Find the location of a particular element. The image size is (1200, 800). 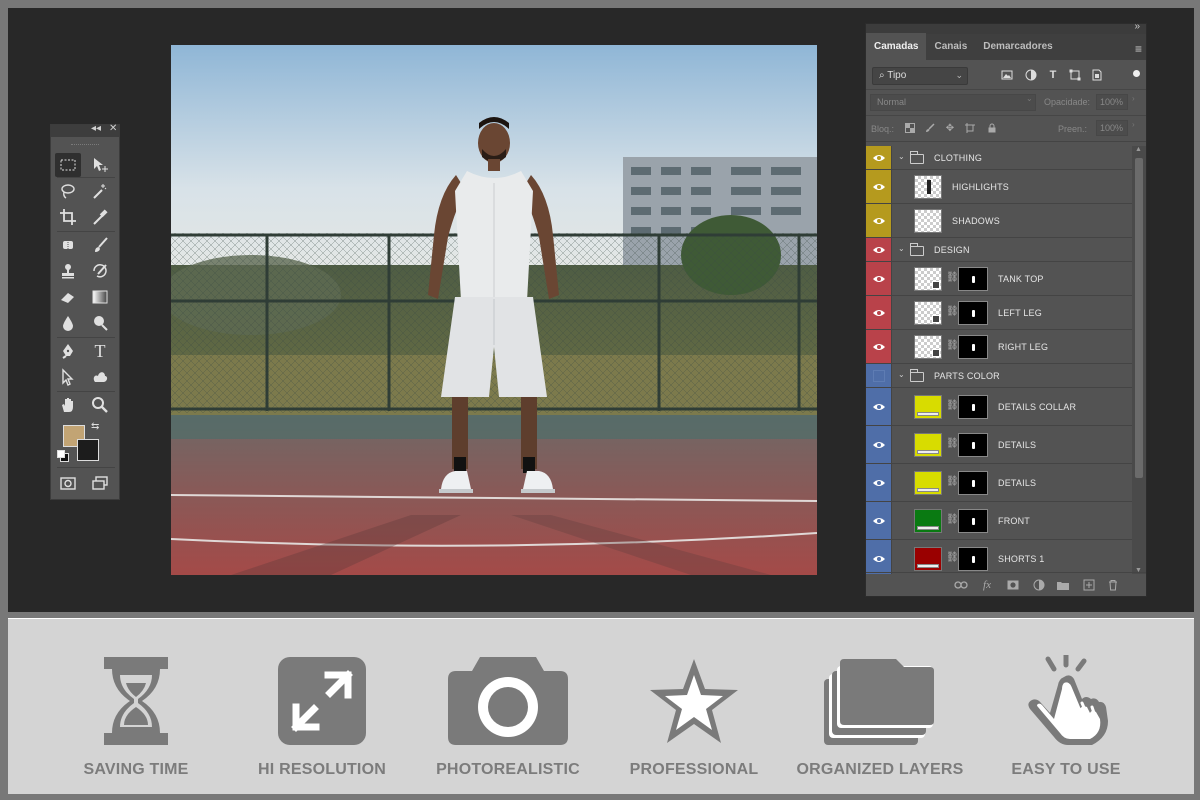

hand-icon is located at coordinates (68, 405).